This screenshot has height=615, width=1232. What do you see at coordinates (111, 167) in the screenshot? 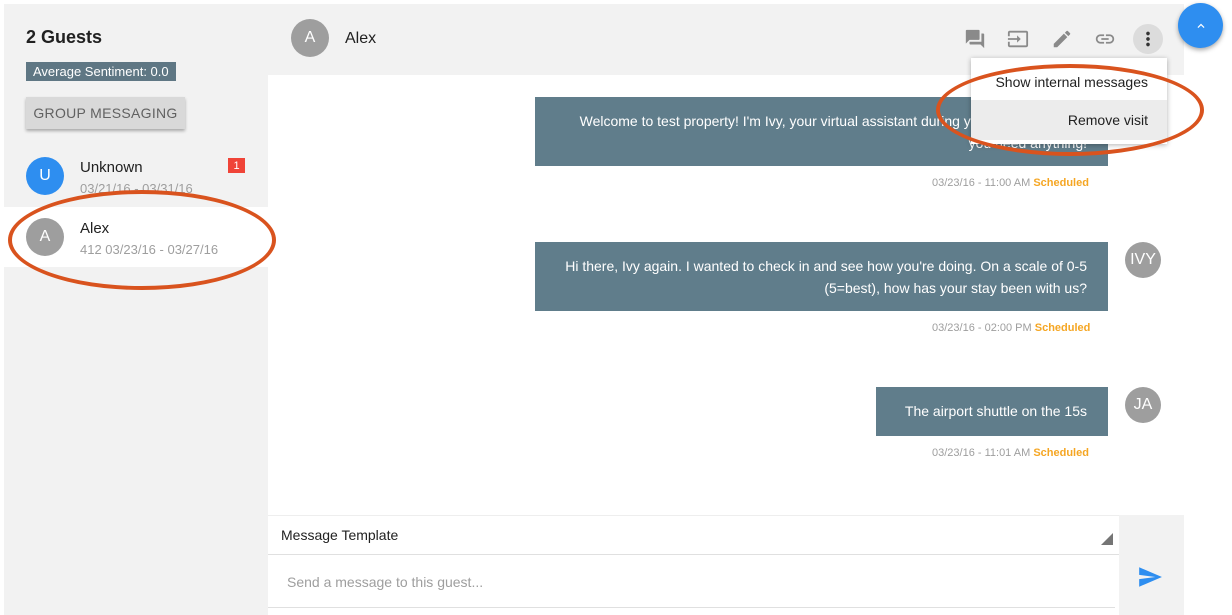
I see `guest-name: Unknown` at bounding box center [111, 167].